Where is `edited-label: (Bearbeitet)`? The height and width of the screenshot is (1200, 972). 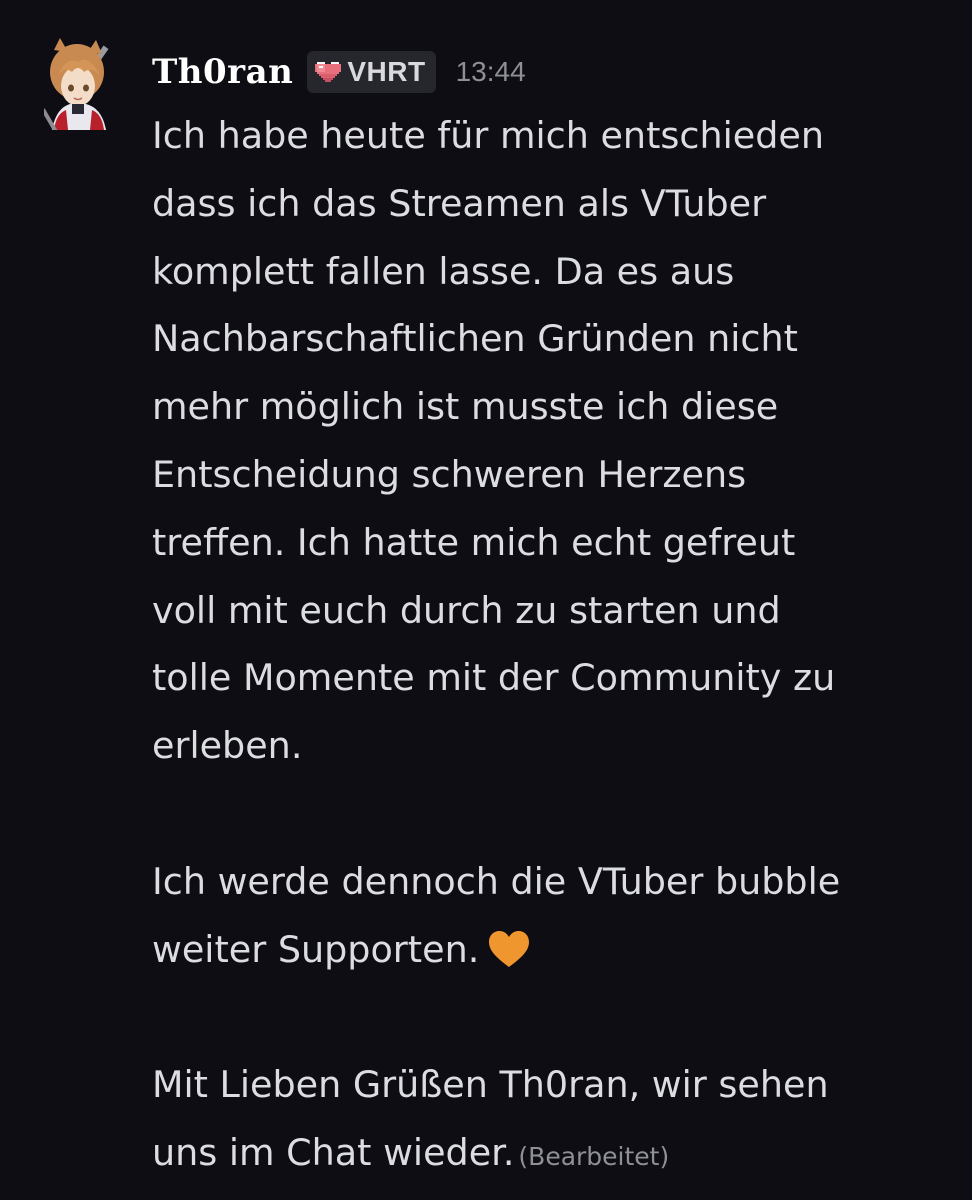 edited-label: (Bearbeitet) is located at coordinates (594, 1156).